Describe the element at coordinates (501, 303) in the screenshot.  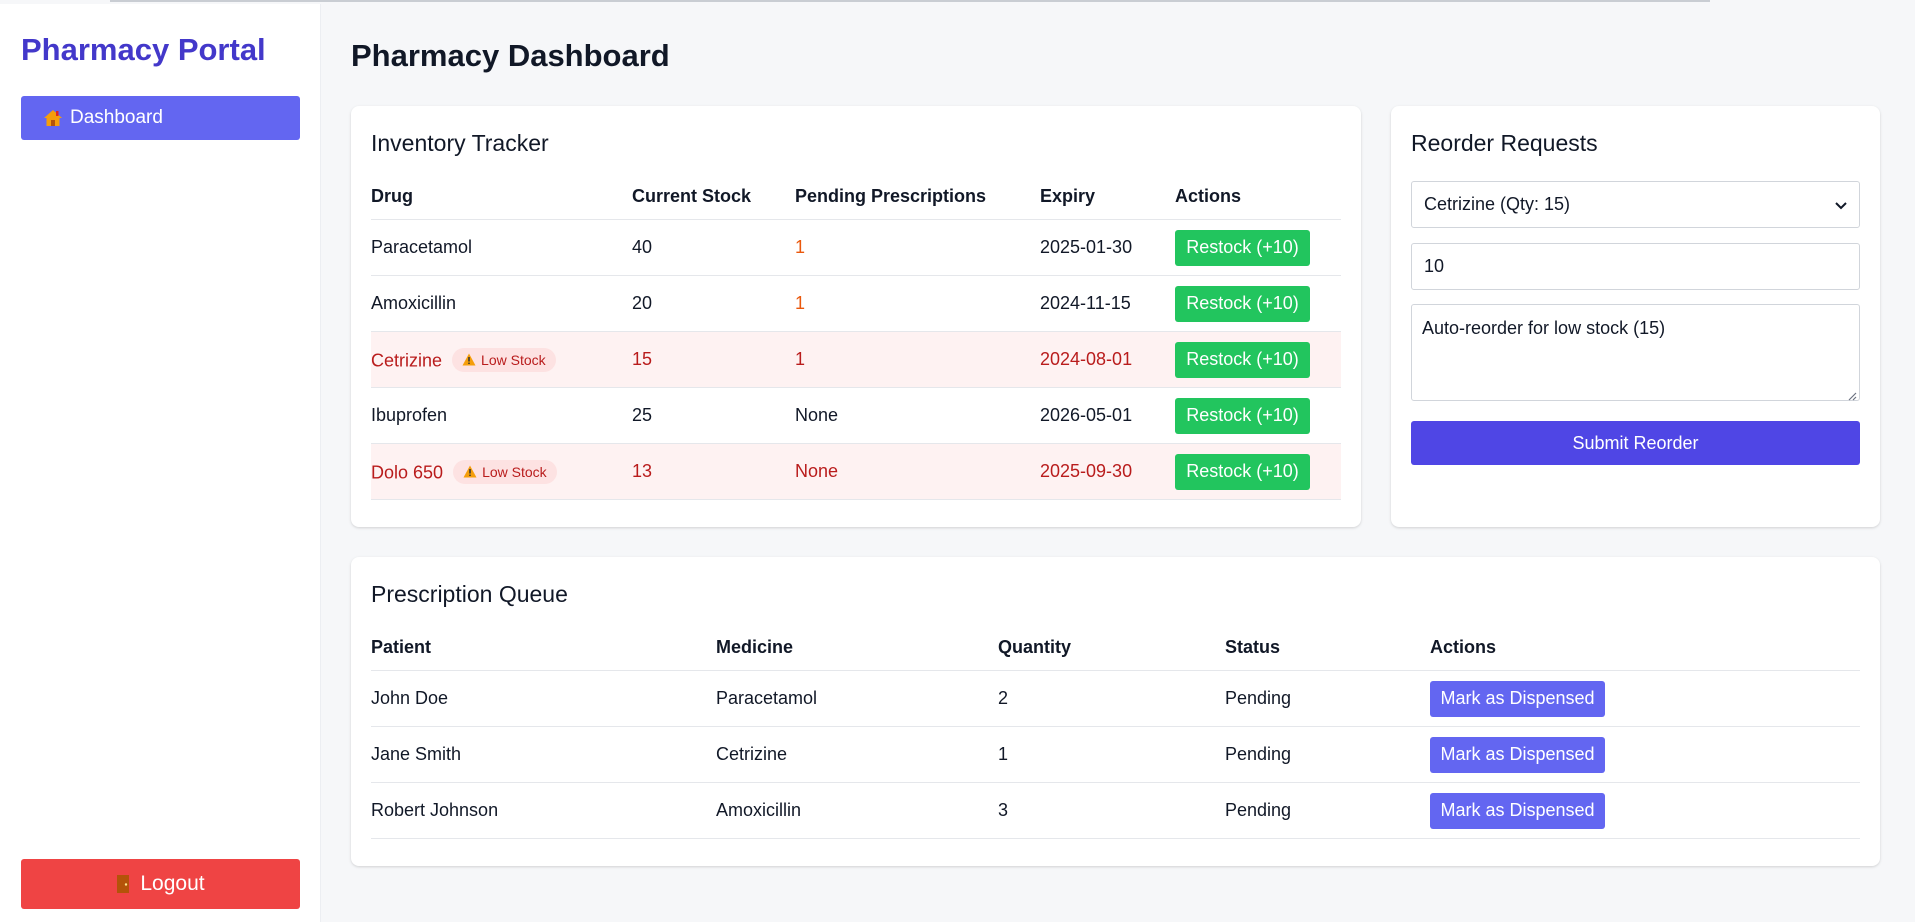
I see `drug-name: Amoxicillin` at that location.